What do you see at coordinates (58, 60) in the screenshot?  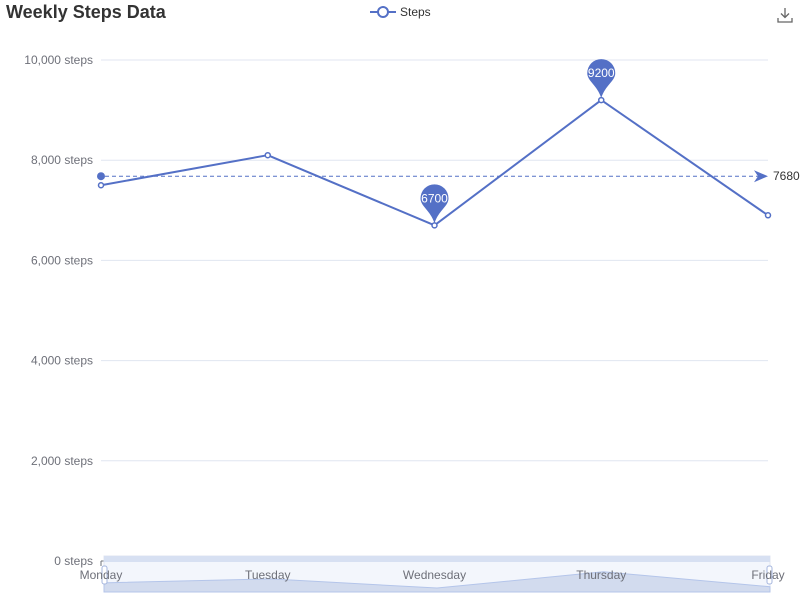 I see `y-tick-label: 10,000 steps` at bounding box center [58, 60].